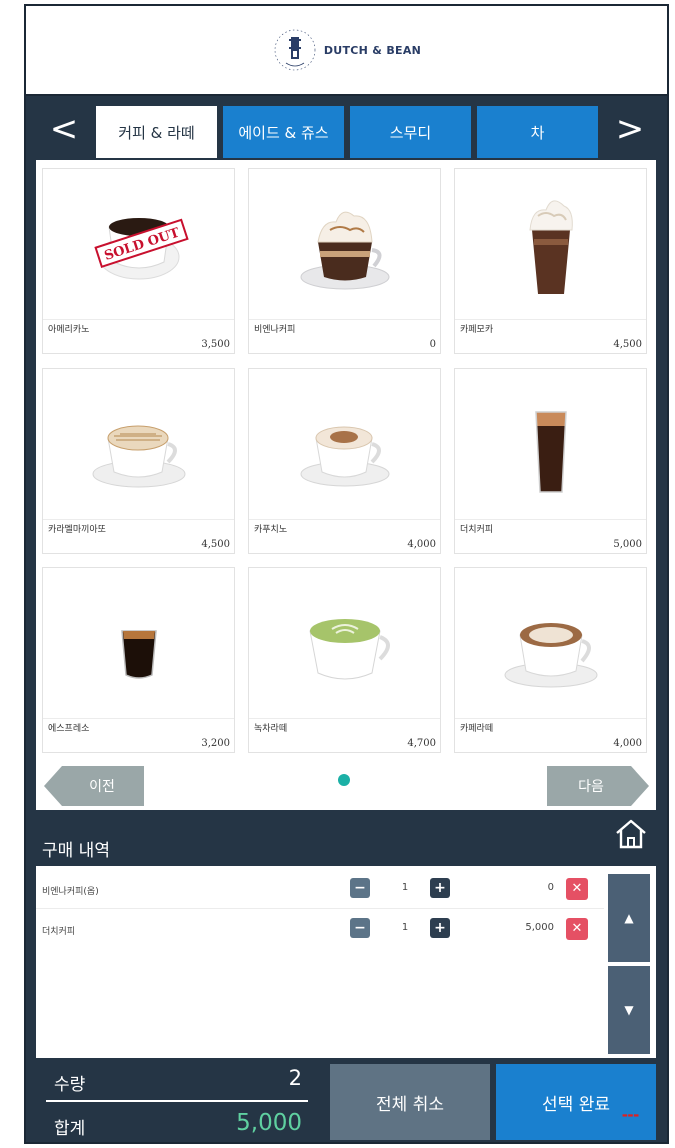 The width and height of the screenshot is (675, 1148). Describe the element at coordinates (537, 132) in the screenshot. I see `tab-tea: 차` at that location.